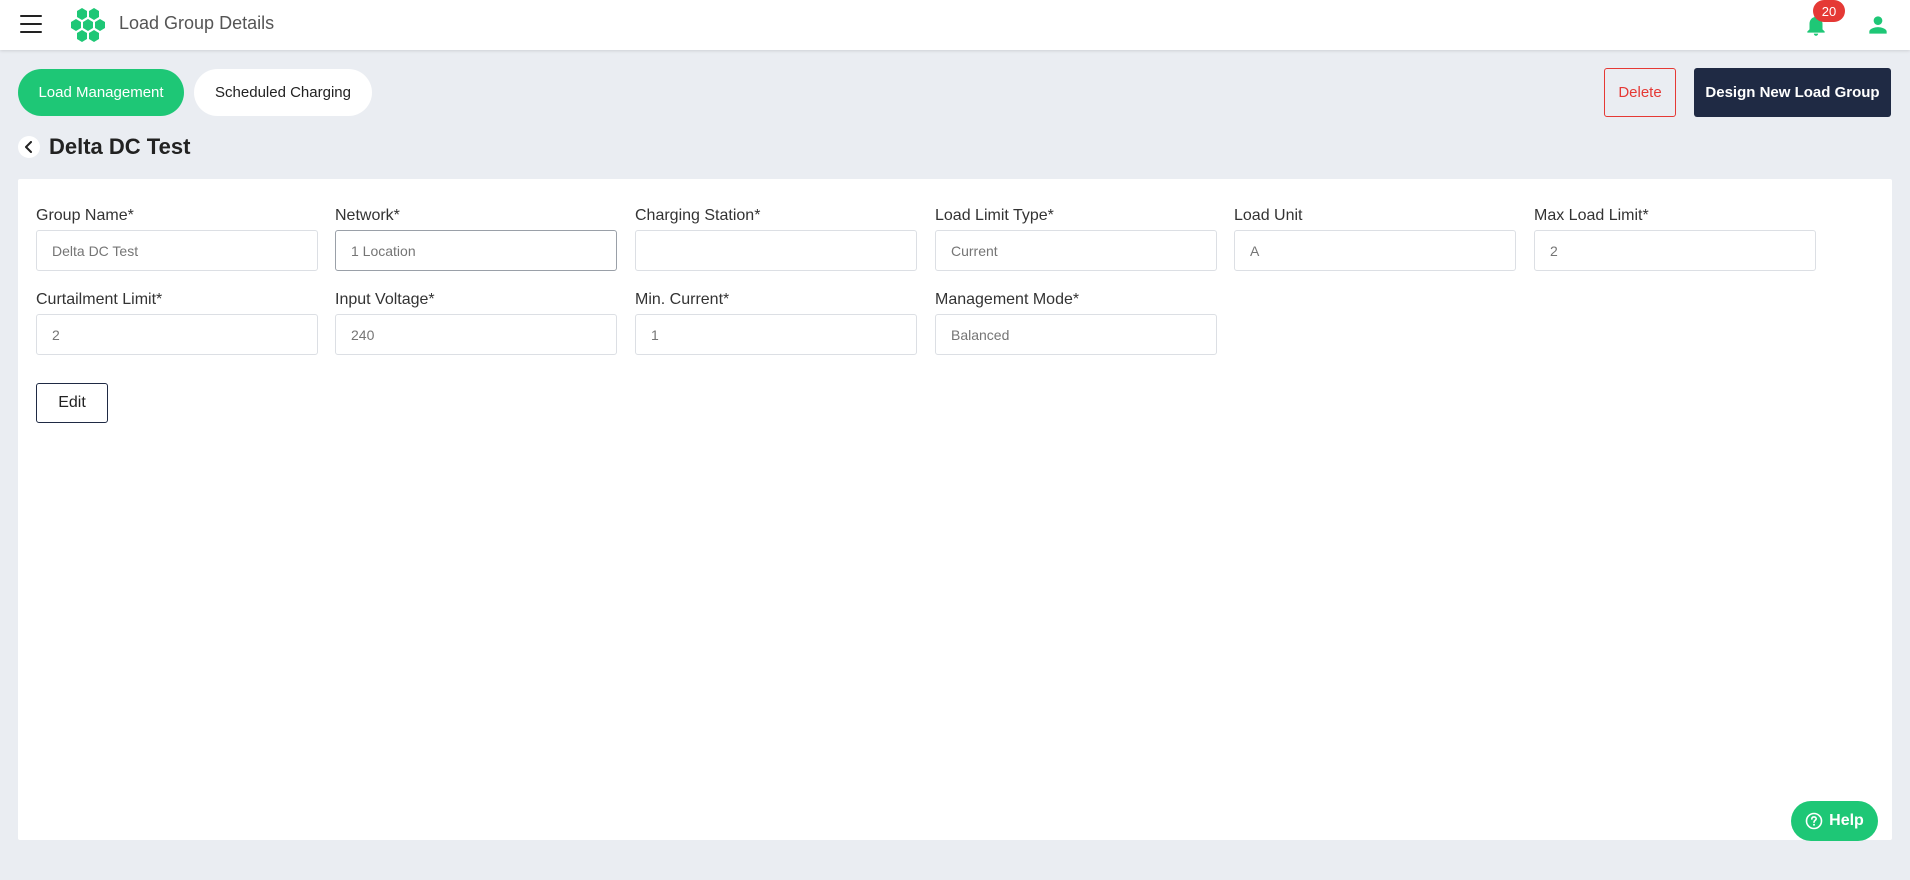 The height and width of the screenshot is (880, 1910). Describe the element at coordinates (1591, 215) in the screenshot. I see `max-load-limit-label: Max Load Limit*` at that location.